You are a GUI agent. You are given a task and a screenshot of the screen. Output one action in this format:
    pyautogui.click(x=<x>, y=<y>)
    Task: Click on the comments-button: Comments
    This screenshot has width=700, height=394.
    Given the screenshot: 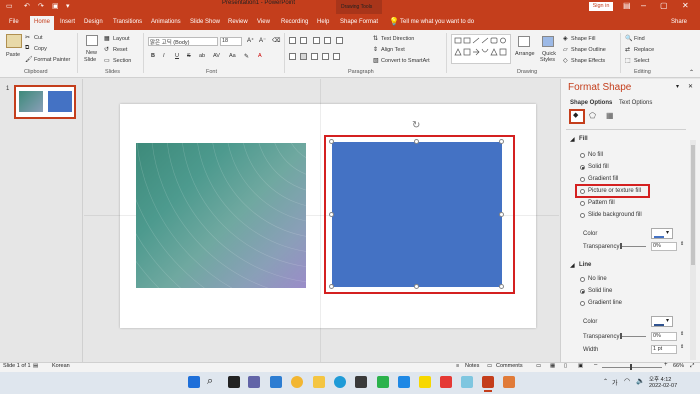 What is the action you would take?
    pyautogui.click(x=509, y=366)
    